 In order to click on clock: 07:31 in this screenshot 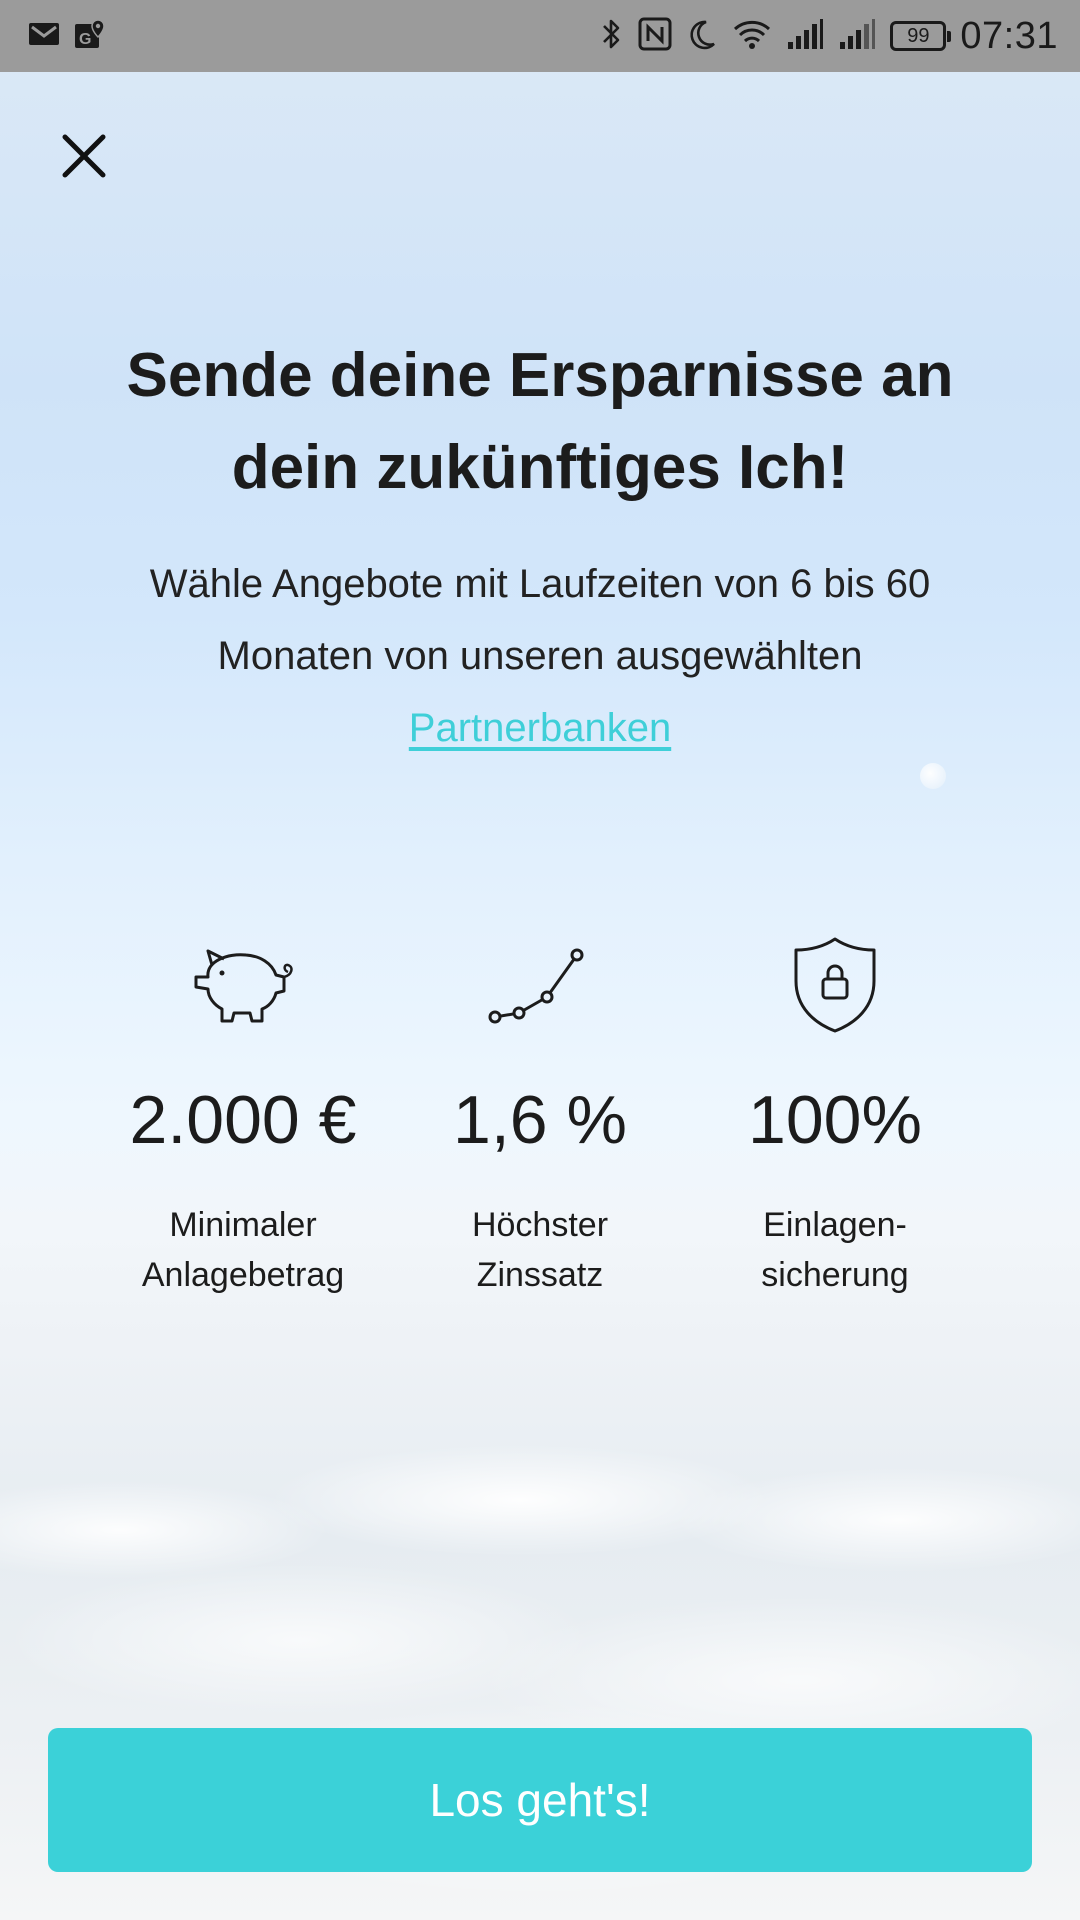, I will do `click(1009, 35)`.